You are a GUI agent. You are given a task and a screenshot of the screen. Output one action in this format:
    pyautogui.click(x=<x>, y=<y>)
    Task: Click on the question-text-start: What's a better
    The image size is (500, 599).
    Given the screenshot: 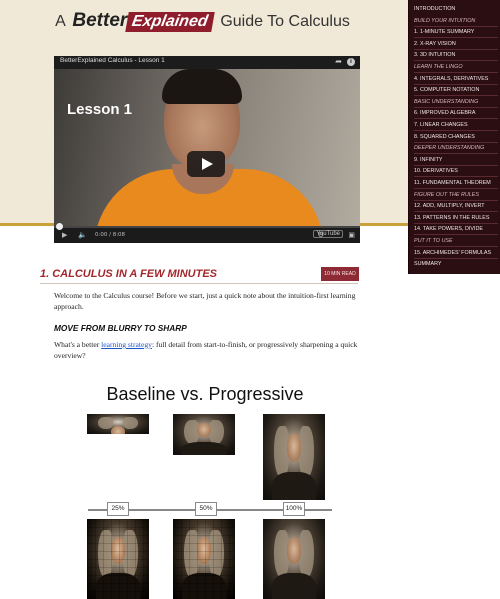 What is the action you would take?
    pyautogui.click(x=78, y=344)
    